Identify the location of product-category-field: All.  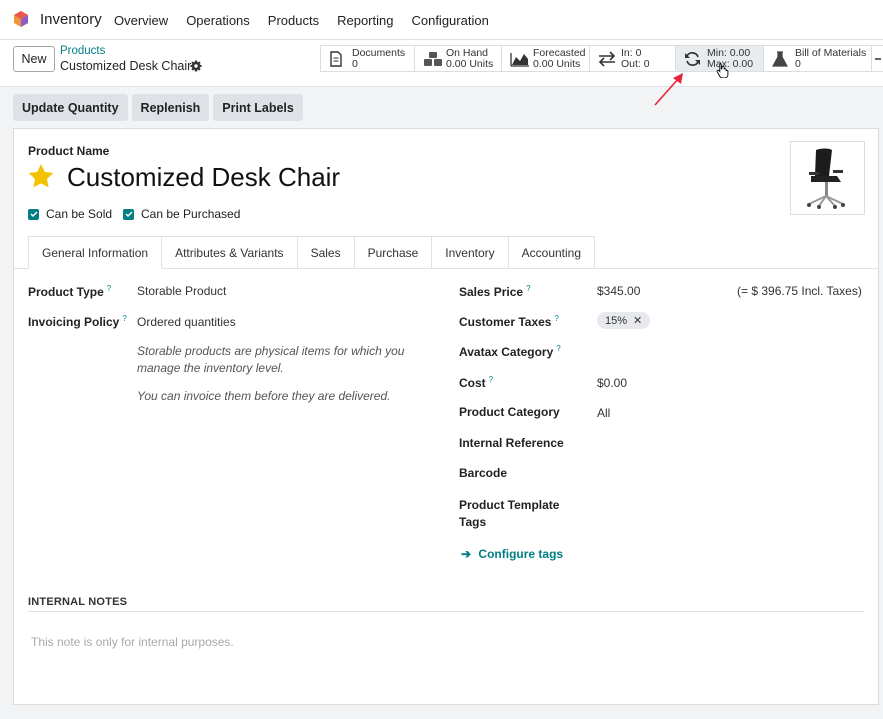
(603, 413).